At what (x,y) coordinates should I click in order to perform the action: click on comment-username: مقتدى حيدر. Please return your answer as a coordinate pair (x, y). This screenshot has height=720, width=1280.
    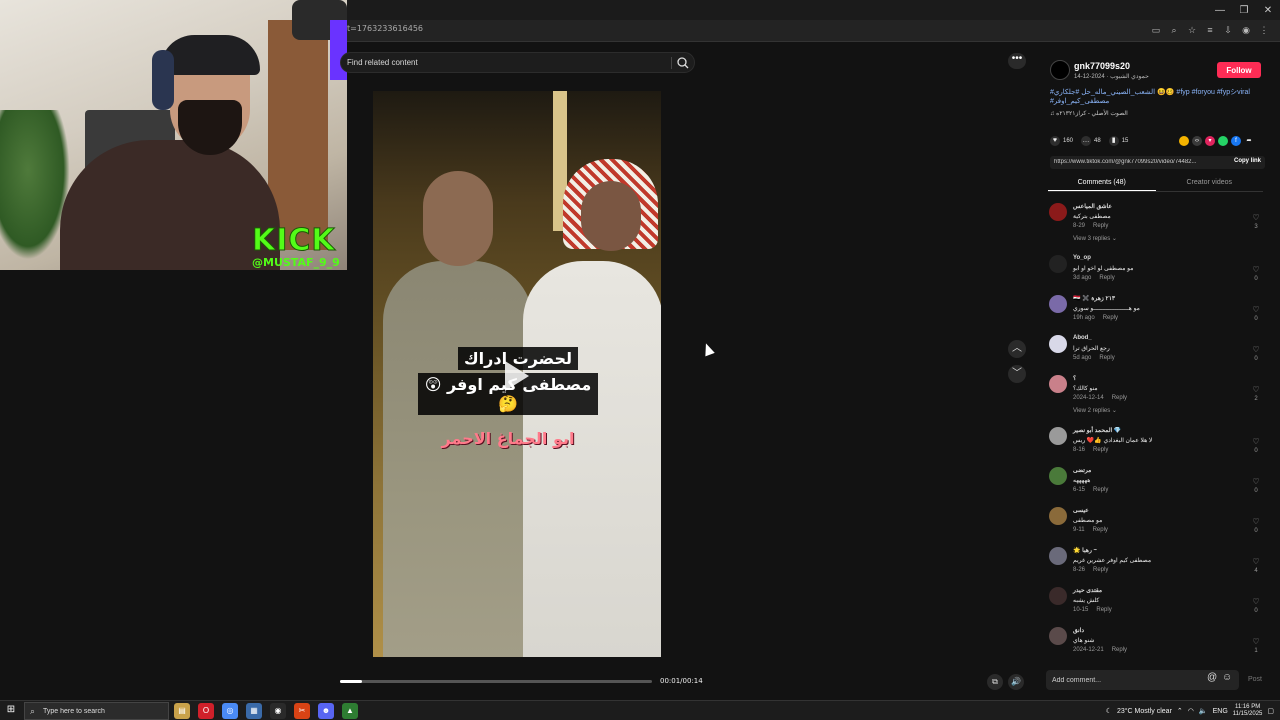
    Looking at the image, I should click on (1087, 590).